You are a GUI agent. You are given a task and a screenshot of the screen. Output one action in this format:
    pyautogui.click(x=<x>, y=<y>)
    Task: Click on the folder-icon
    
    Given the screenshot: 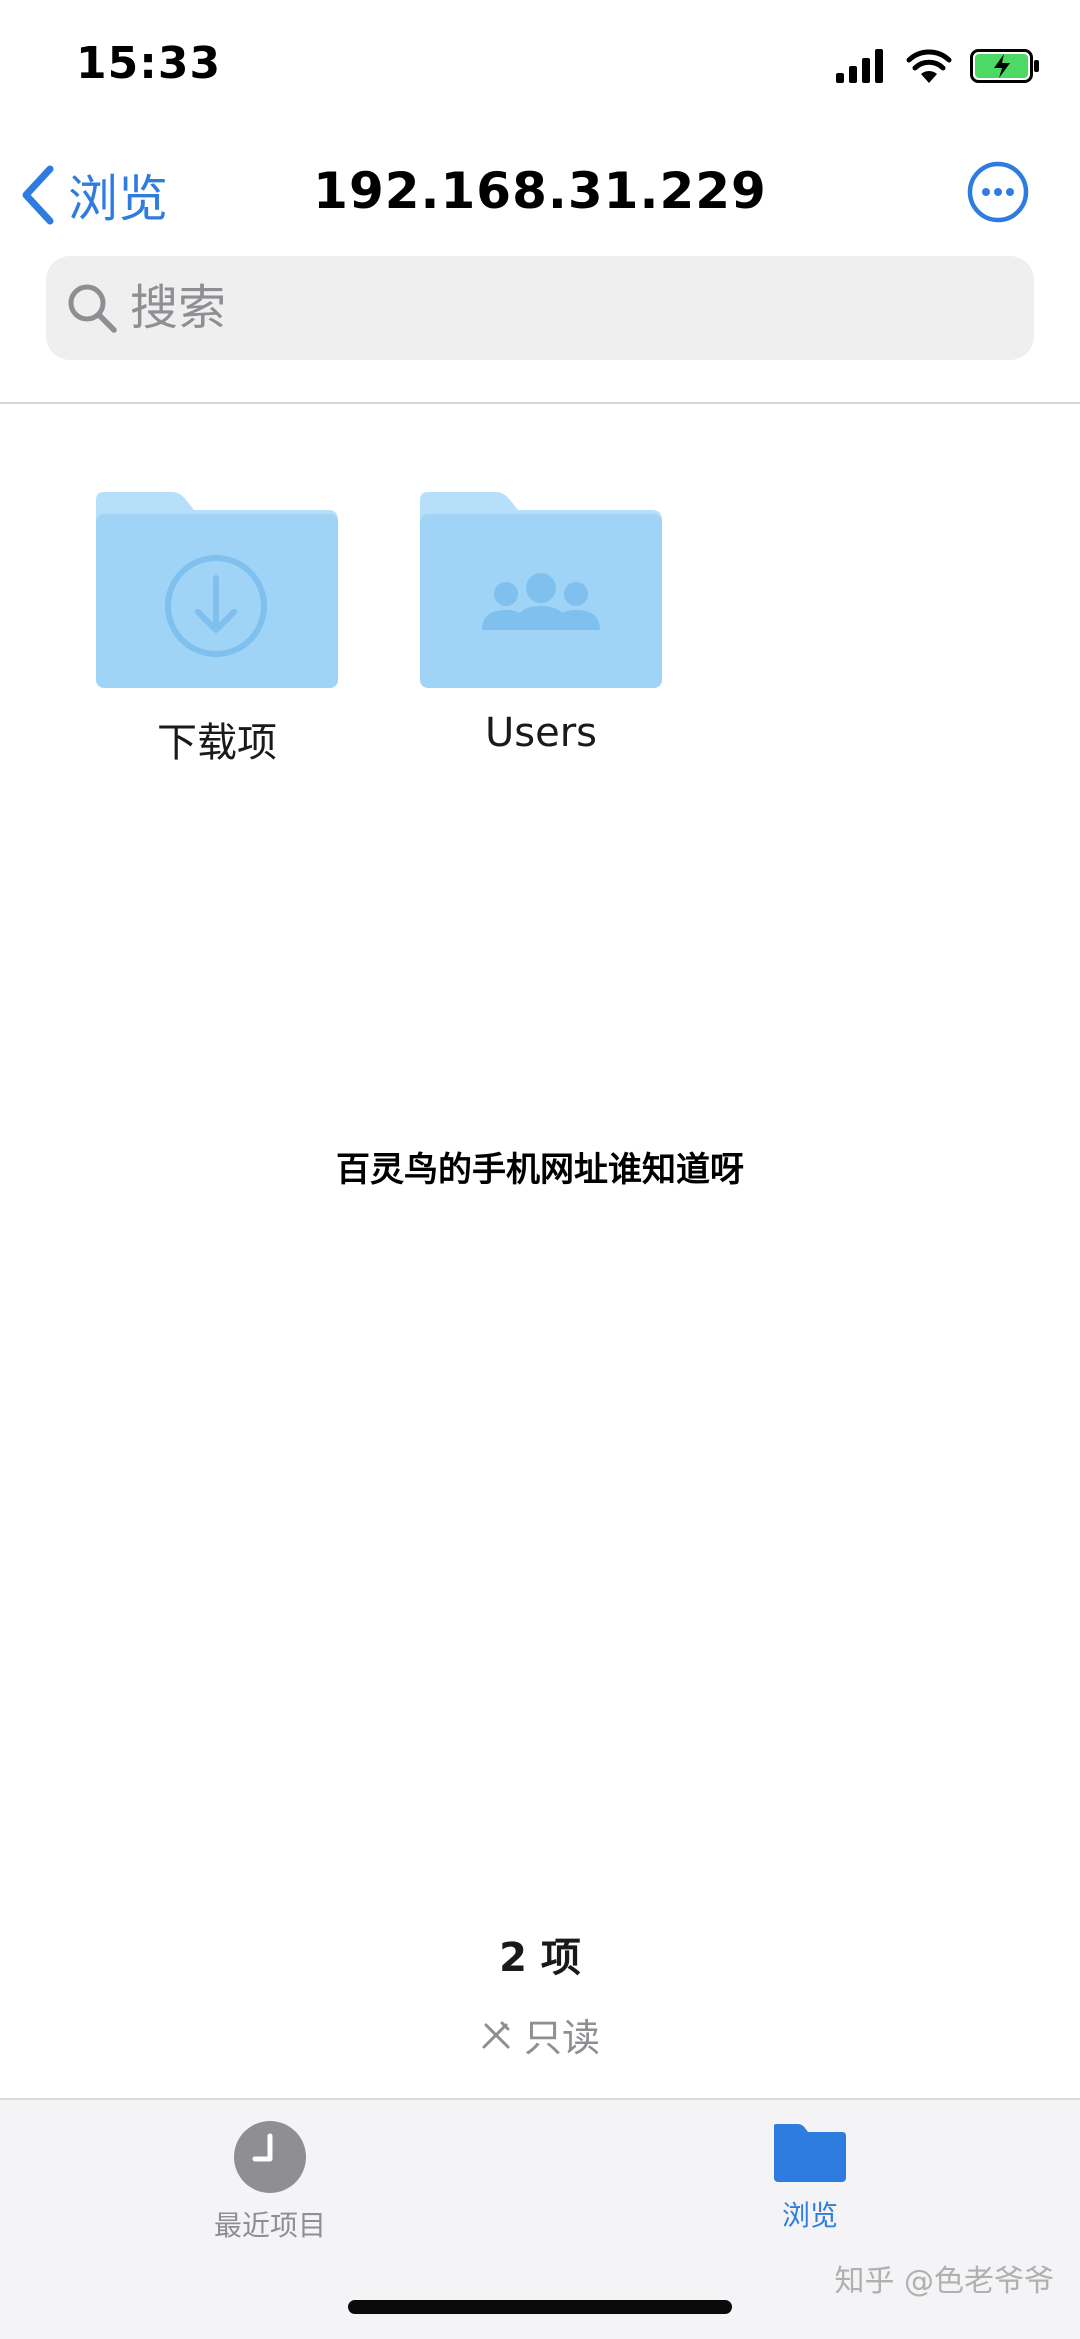 What is the action you would take?
    pyautogui.click(x=810, y=2153)
    